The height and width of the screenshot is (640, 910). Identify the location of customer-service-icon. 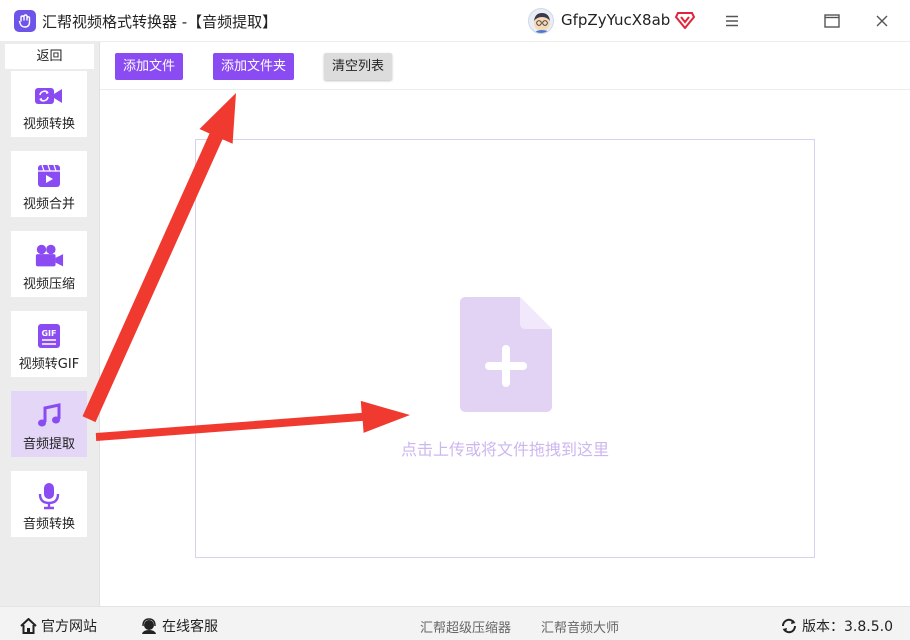
(149, 626).